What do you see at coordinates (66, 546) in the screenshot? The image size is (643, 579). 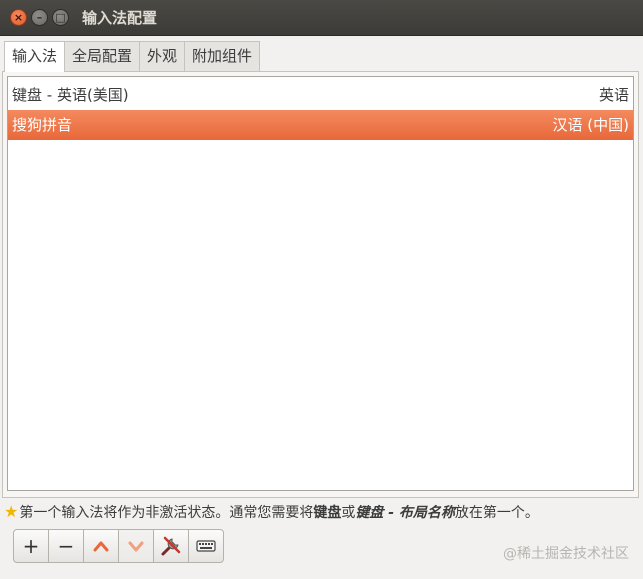 I see `remove-button: −` at bounding box center [66, 546].